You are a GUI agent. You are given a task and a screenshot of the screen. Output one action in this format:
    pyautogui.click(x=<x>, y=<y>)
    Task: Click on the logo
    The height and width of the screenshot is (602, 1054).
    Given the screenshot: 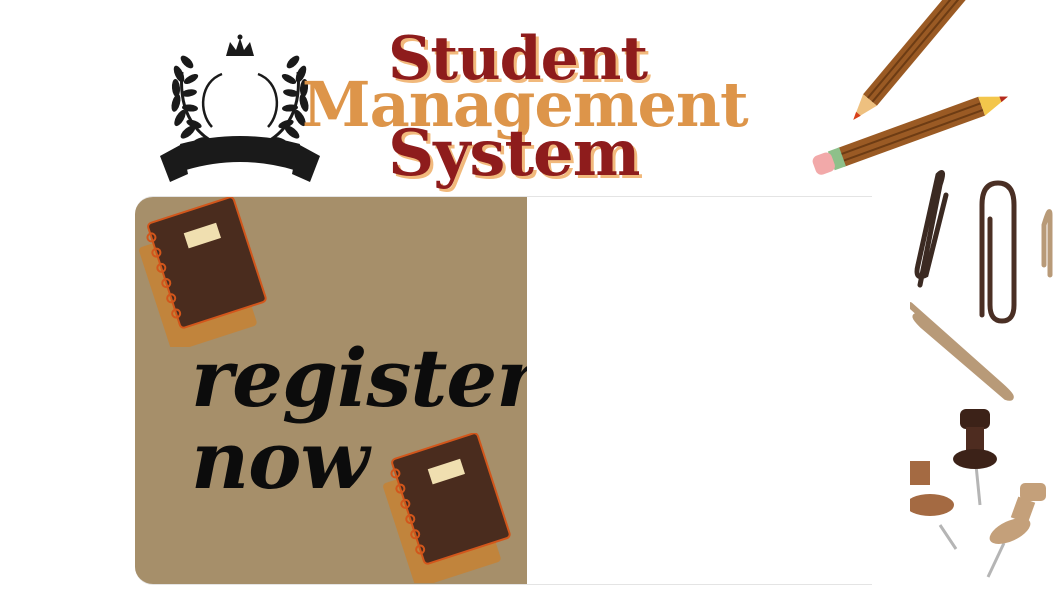 What is the action you would take?
    pyautogui.click(x=240, y=107)
    